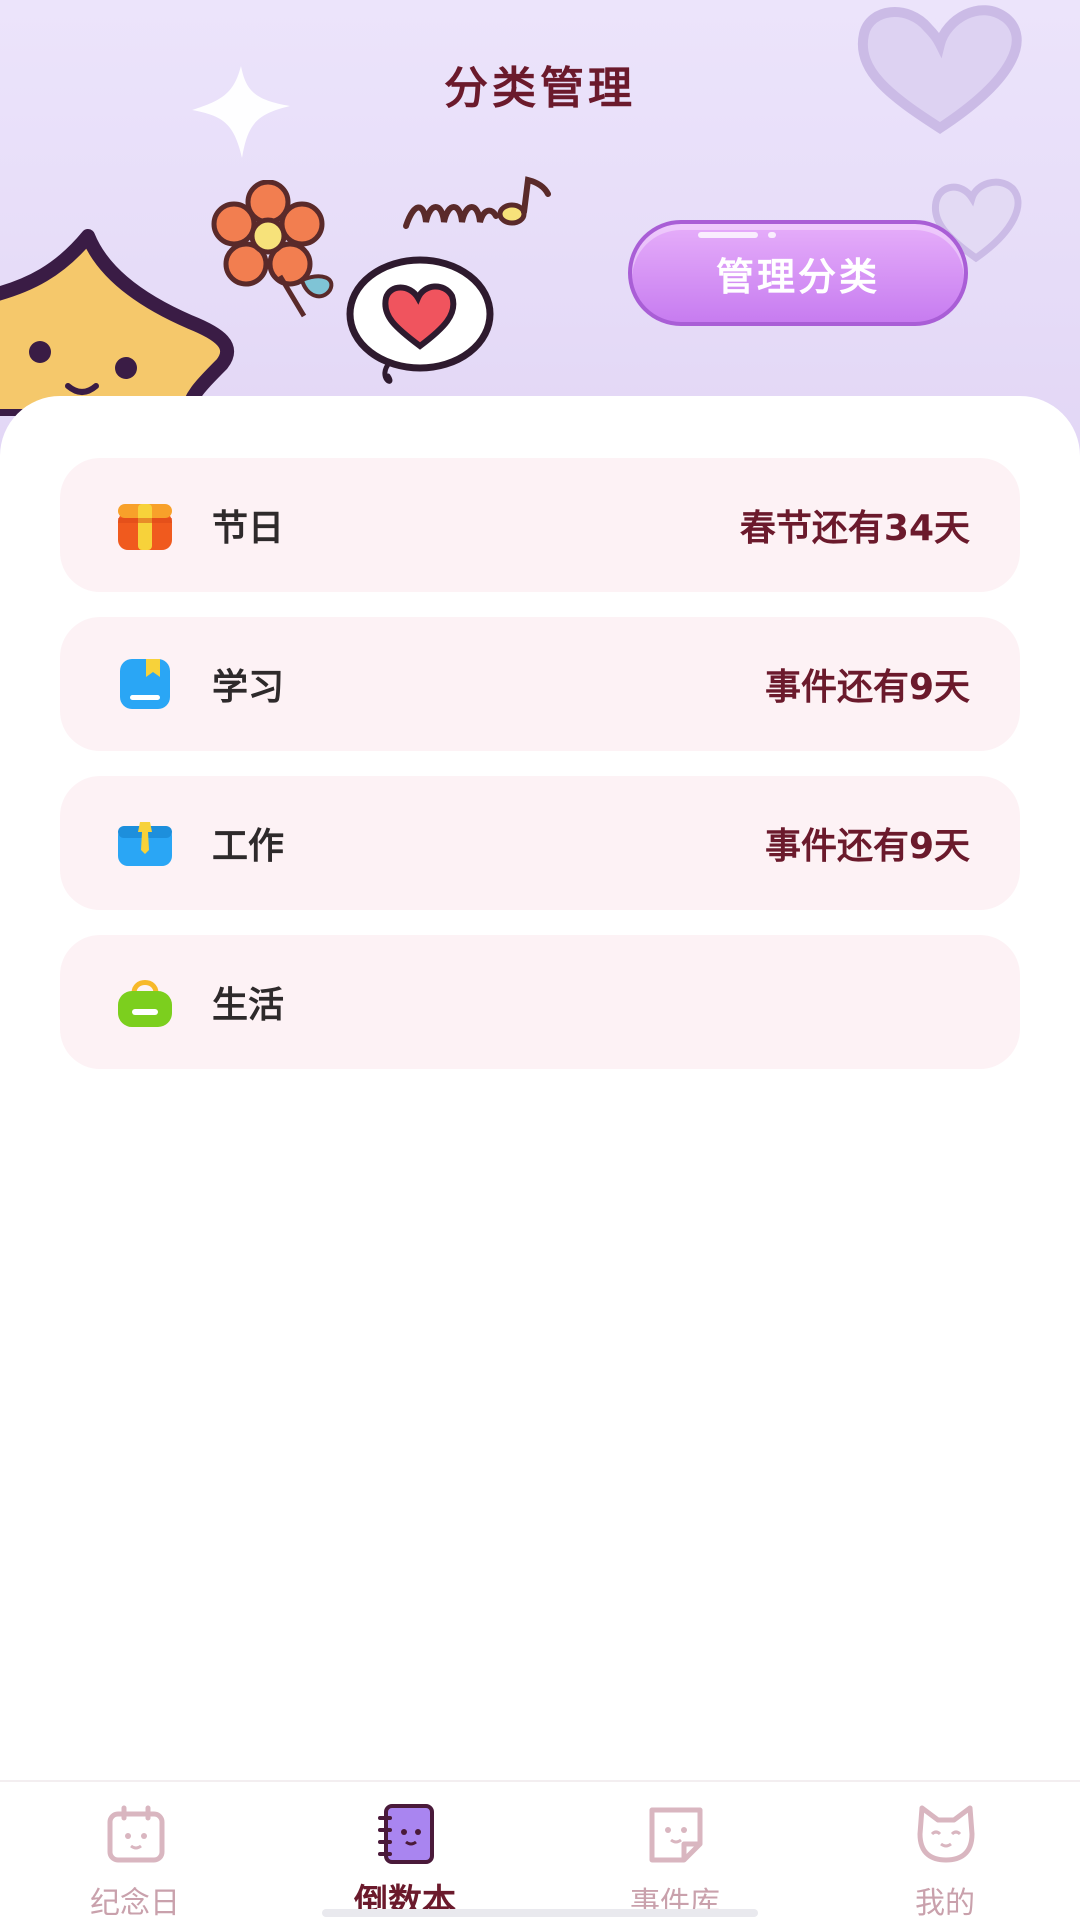 The width and height of the screenshot is (1080, 1920). I want to click on bag-icon, so click(145, 1003).